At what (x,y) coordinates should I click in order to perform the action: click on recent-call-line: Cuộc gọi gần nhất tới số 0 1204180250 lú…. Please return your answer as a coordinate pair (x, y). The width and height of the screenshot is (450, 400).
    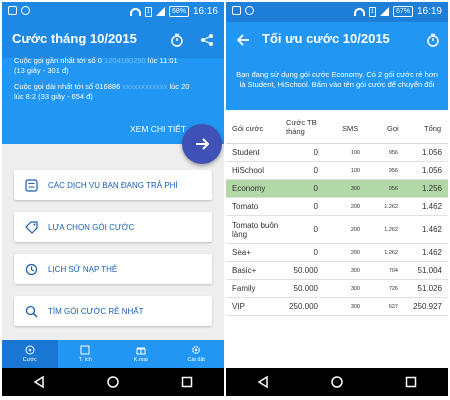
    Looking at the image, I should click on (96, 60).